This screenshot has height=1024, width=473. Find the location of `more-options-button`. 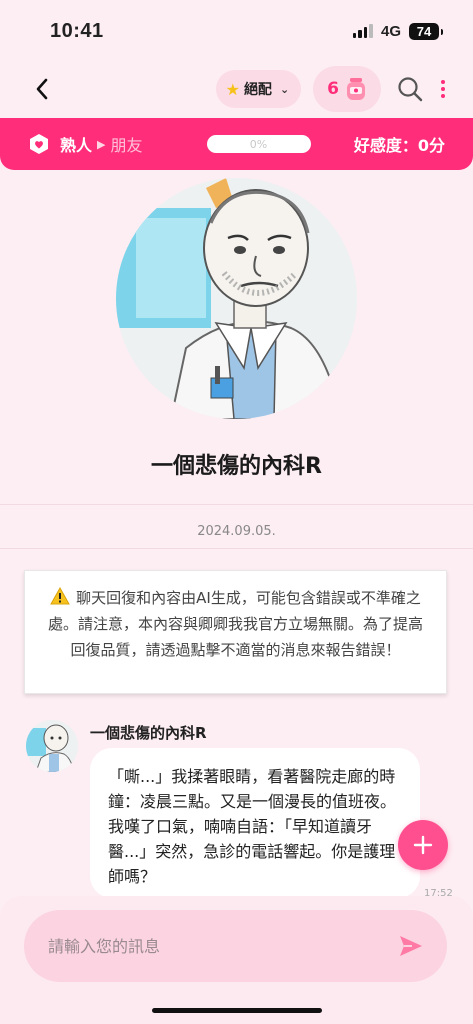

more-options-button is located at coordinates (443, 89).